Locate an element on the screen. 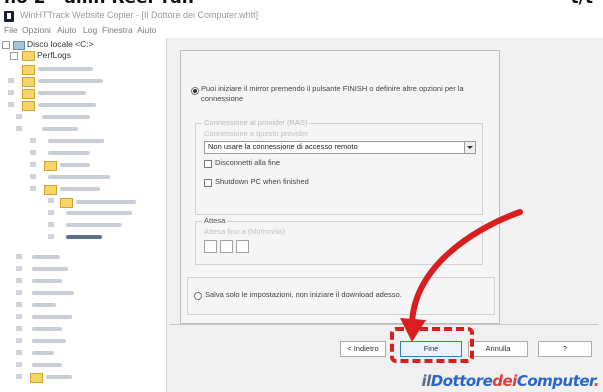 The width and height of the screenshot is (603, 392). tree-item-label: PerfLogs is located at coordinates (54, 55).